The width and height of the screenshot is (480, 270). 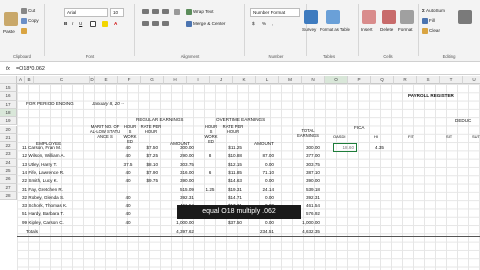 What do you see at coordinates (369, 17) in the screenshot?
I see `insert-cells-icon` at bounding box center [369, 17].